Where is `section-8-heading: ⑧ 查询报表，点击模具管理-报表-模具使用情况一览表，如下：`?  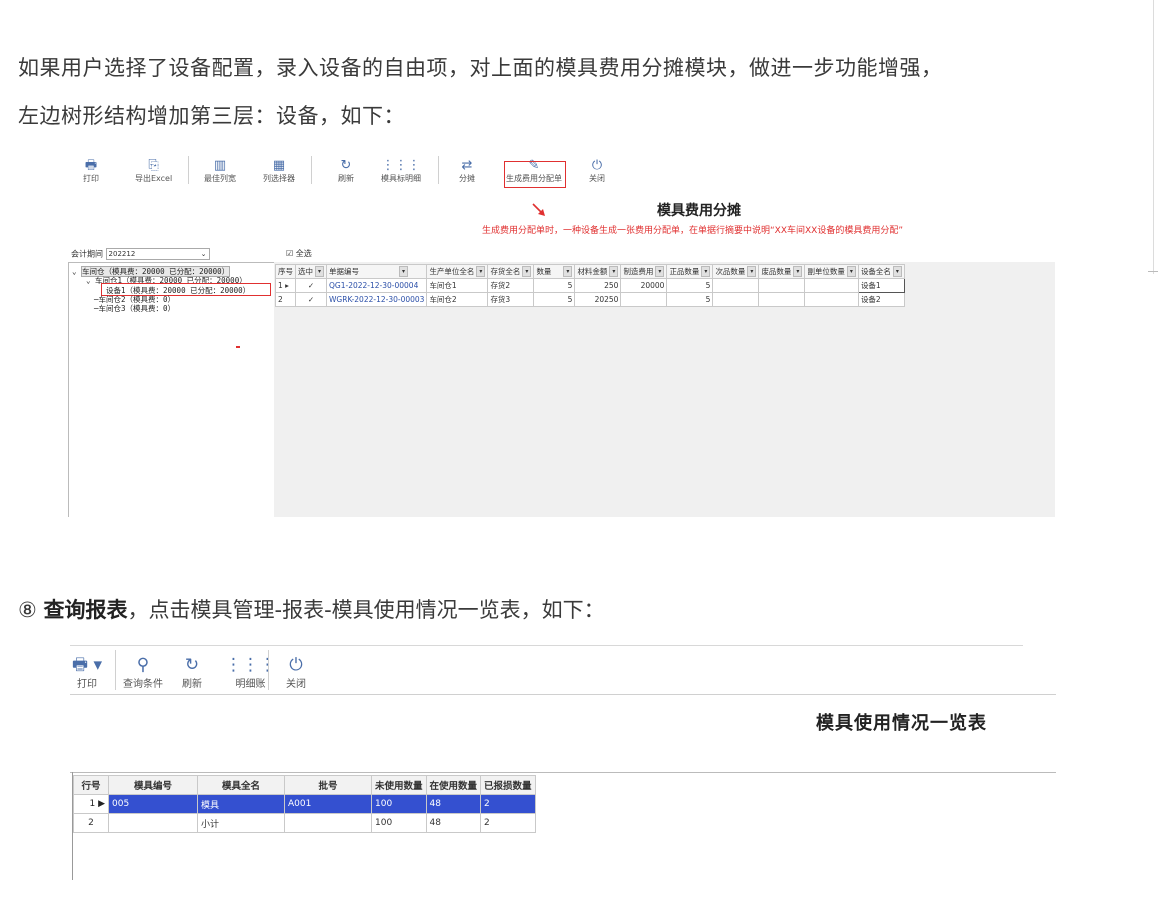
section-8-heading: ⑧ 查询报表，点击模具管理-报表-模具使用情况一览表，如下： is located at coordinates (311, 609).